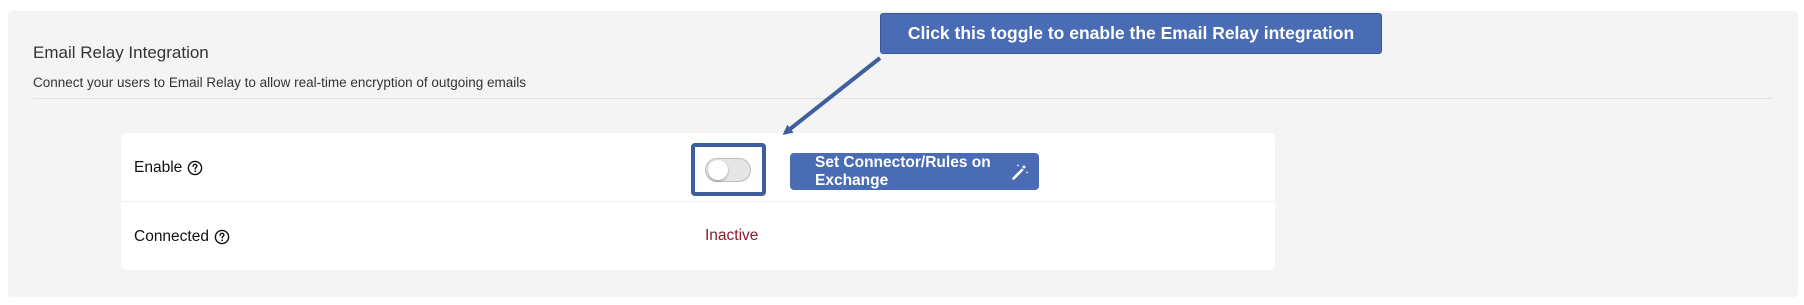  I want to click on connection-status: Inactive, so click(732, 235).